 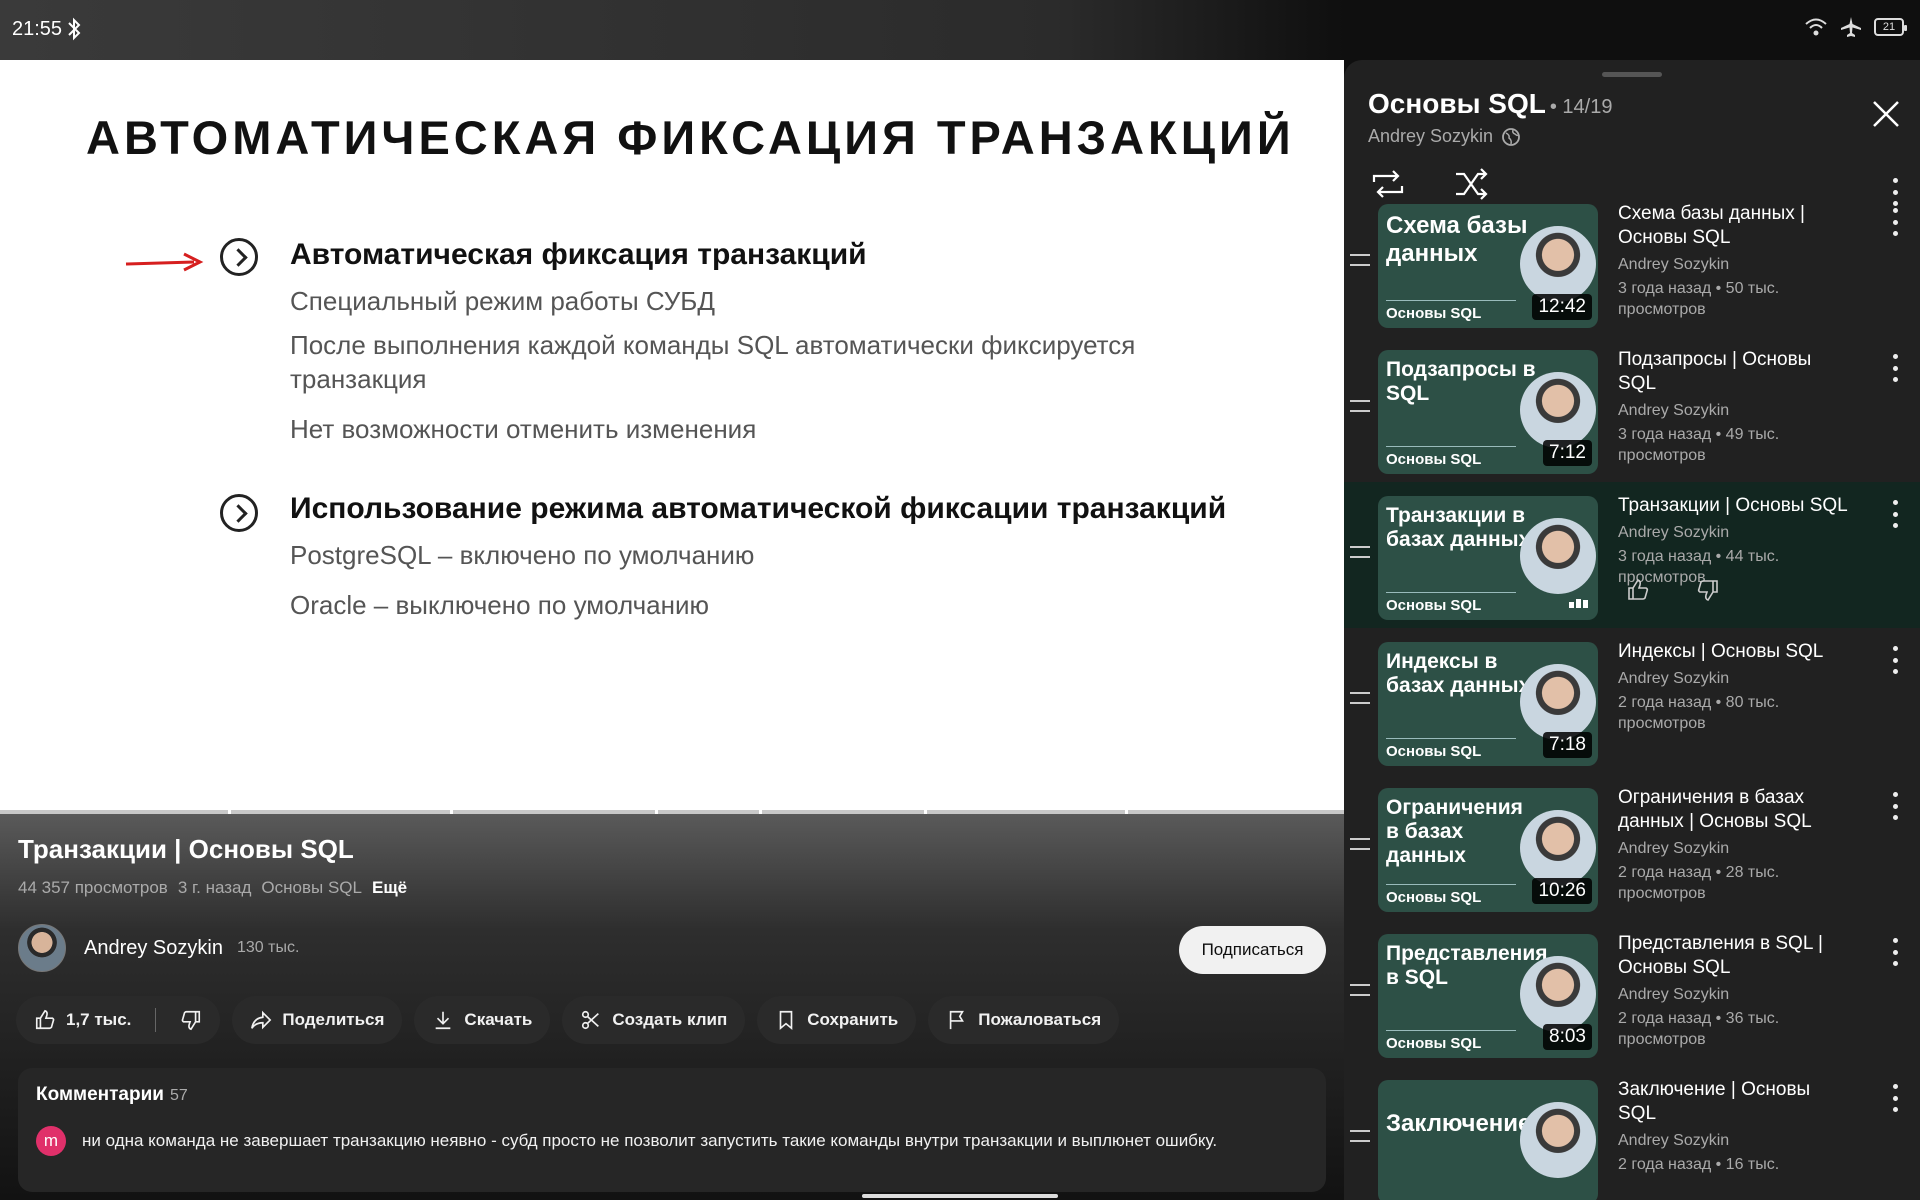 I want to click on video-duration: 8:03, so click(x=1567, y=1037).